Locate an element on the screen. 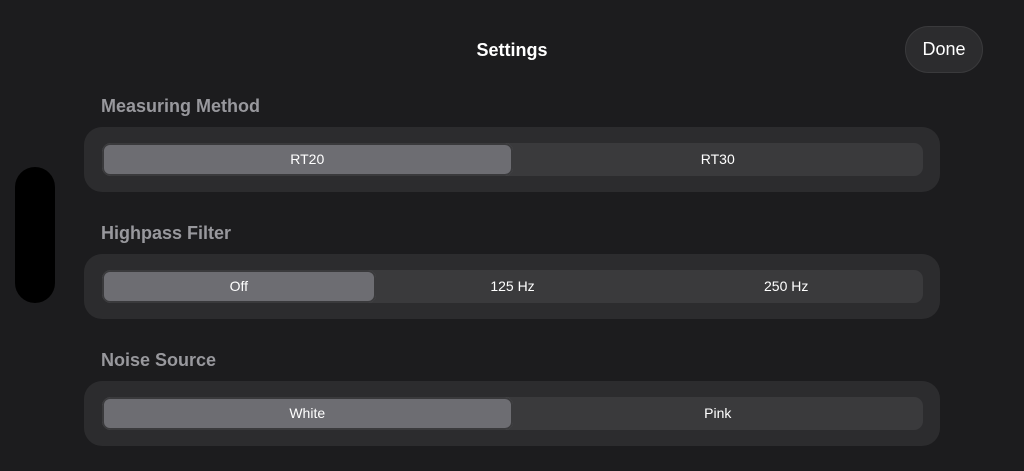  highpass-filter-segmented-control: Off 125 Hz 250 Hz is located at coordinates (512, 286).